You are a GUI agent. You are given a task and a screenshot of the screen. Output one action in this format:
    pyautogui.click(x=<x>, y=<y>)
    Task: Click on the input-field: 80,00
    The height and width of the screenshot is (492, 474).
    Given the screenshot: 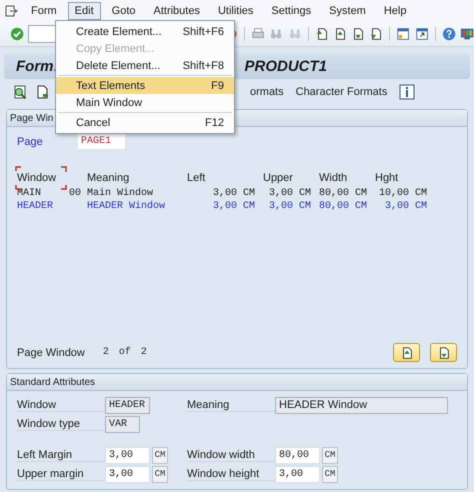 What is the action you would take?
    pyautogui.click(x=297, y=455)
    